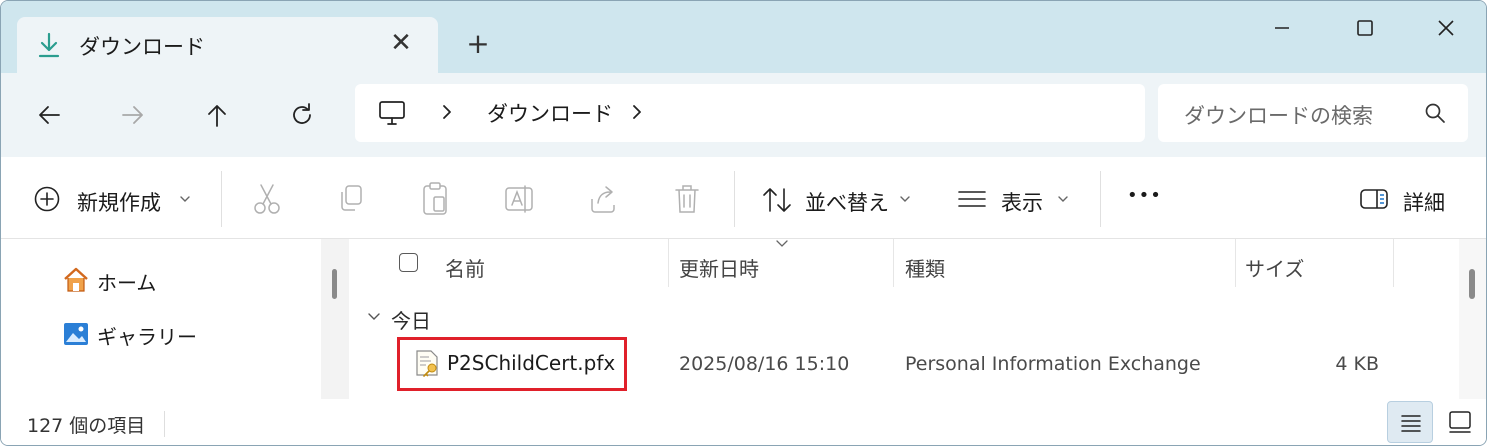 The height and width of the screenshot is (446, 1487). Describe the element at coordinates (1374, 199) in the screenshot. I see `details-pane-icon` at that location.